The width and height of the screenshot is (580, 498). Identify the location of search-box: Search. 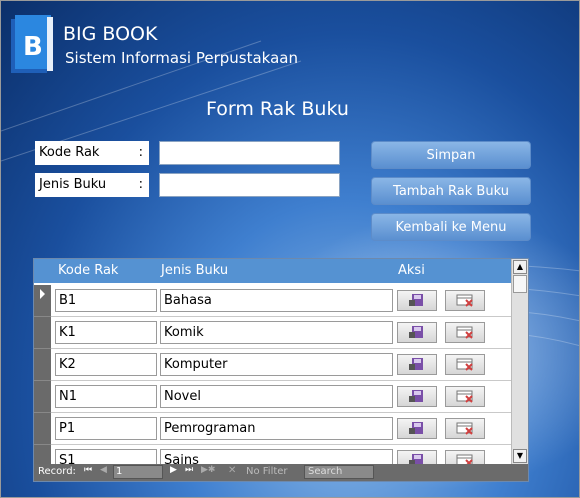
(339, 472).